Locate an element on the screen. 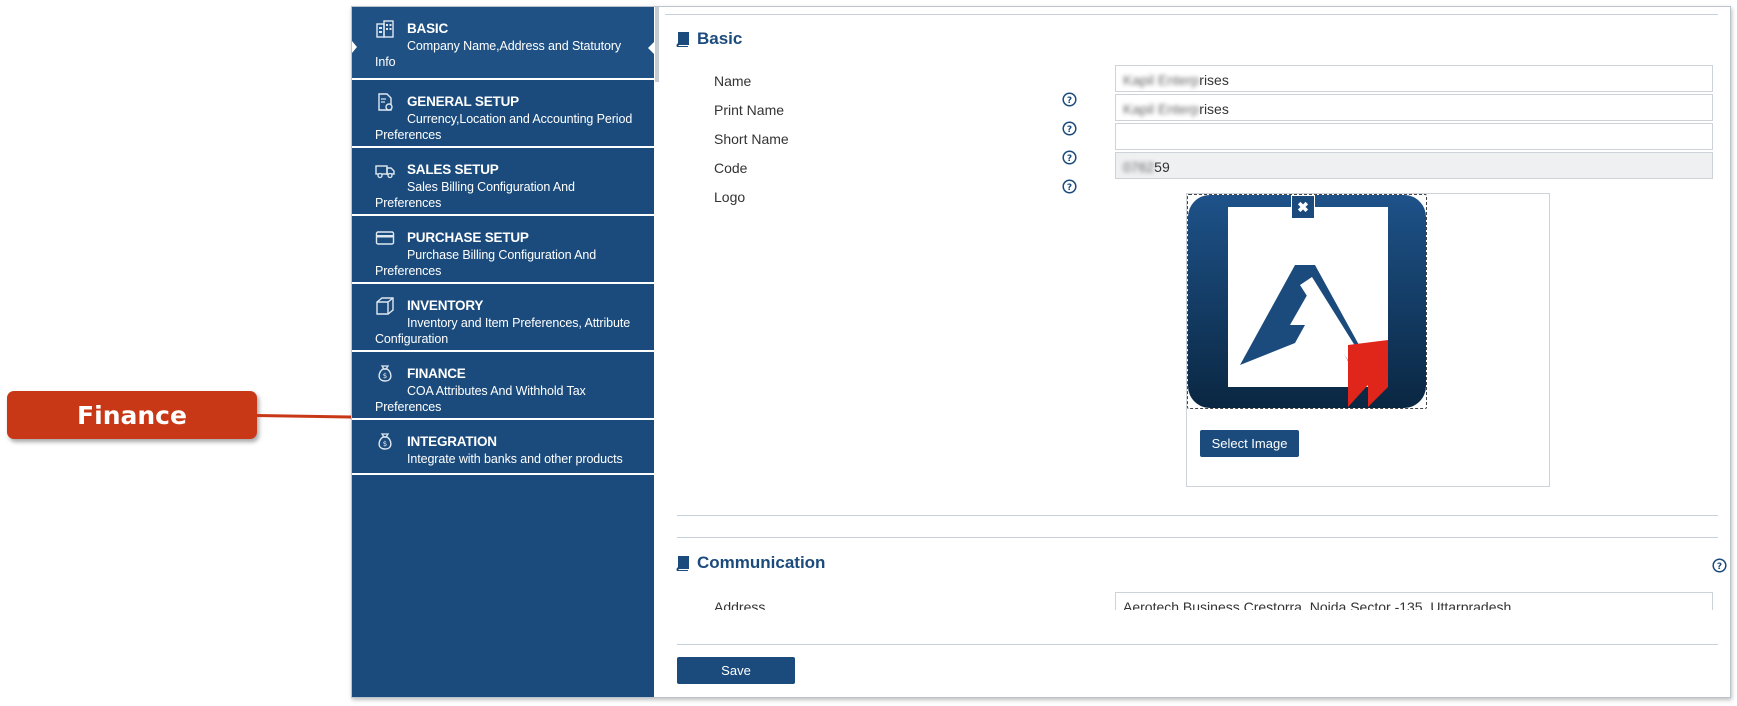 The width and height of the screenshot is (1737, 706). code-value-visible: 59 is located at coordinates (1162, 167).